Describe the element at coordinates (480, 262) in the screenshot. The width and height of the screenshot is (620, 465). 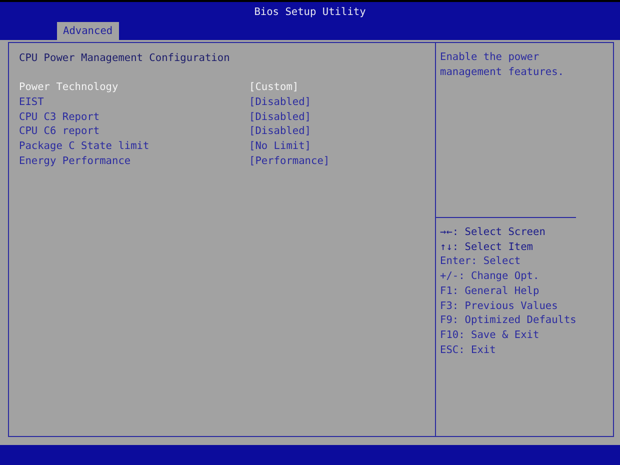
I see `key-hint: Enter: Select` at that location.